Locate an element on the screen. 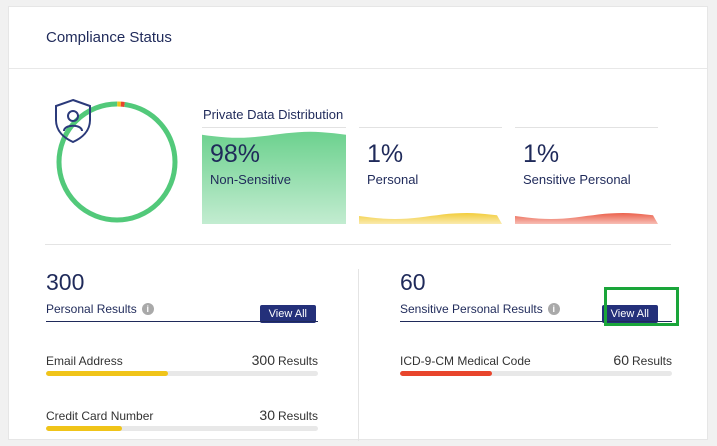 The height and width of the screenshot is (446, 717). label-personal: Personal is located at coordinates (393, 179).